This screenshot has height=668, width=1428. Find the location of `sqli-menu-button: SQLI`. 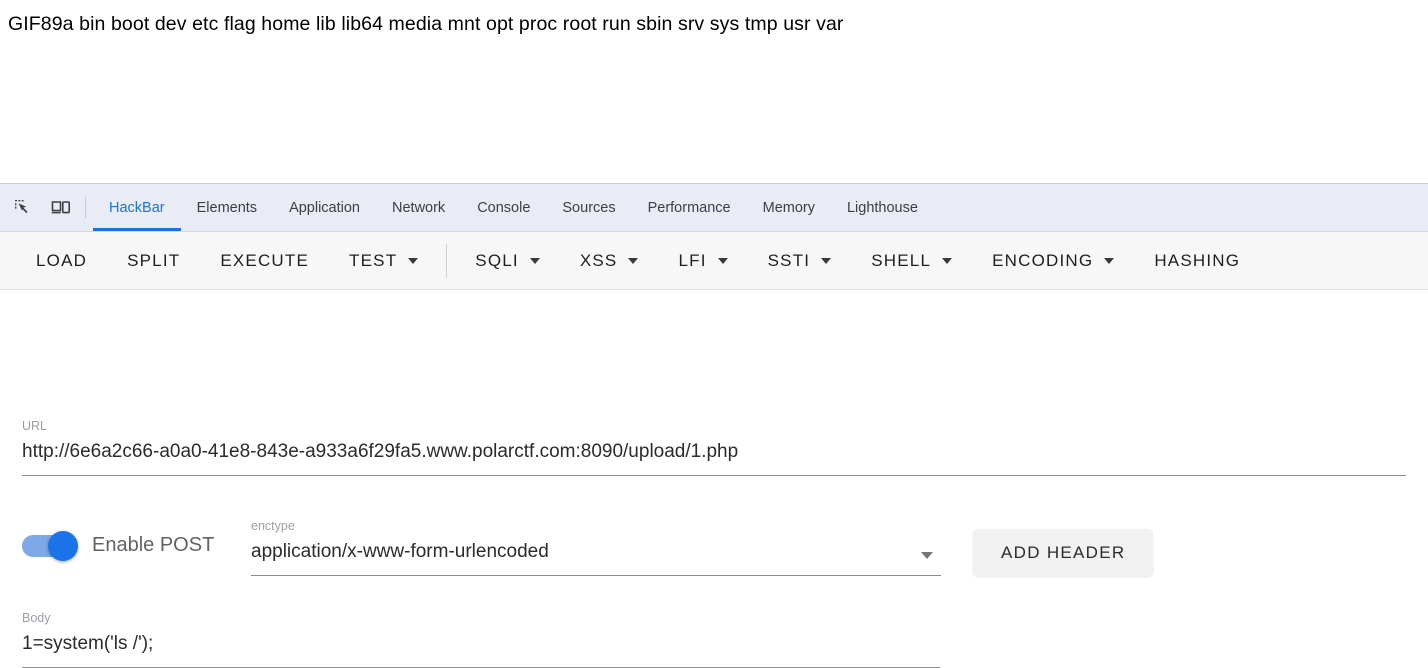

sqli-menu-button: SQLI is located at coordinates (507, 261).